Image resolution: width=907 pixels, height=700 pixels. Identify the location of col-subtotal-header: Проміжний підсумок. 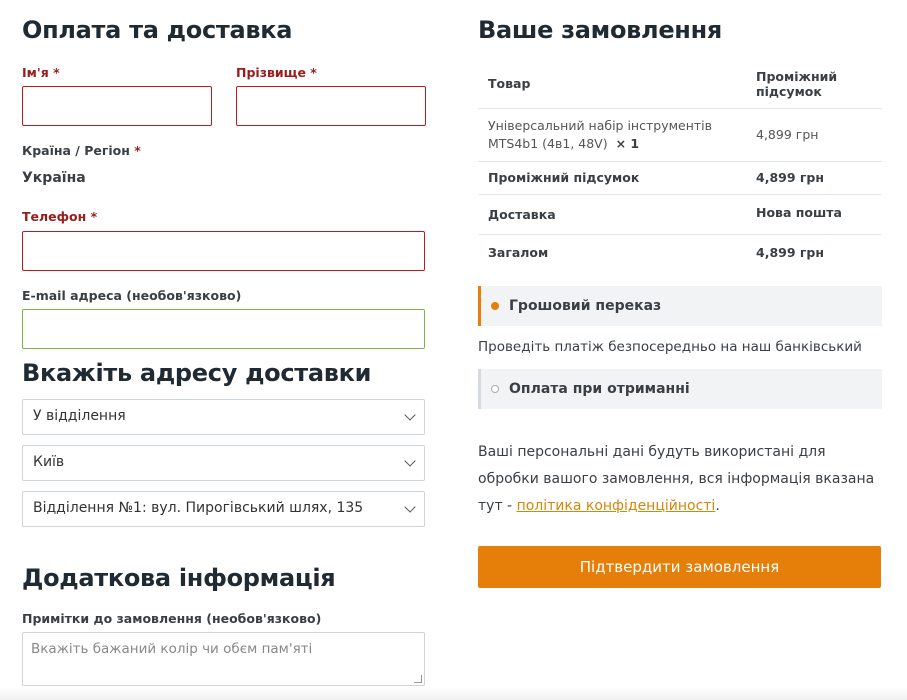
(814, 84).